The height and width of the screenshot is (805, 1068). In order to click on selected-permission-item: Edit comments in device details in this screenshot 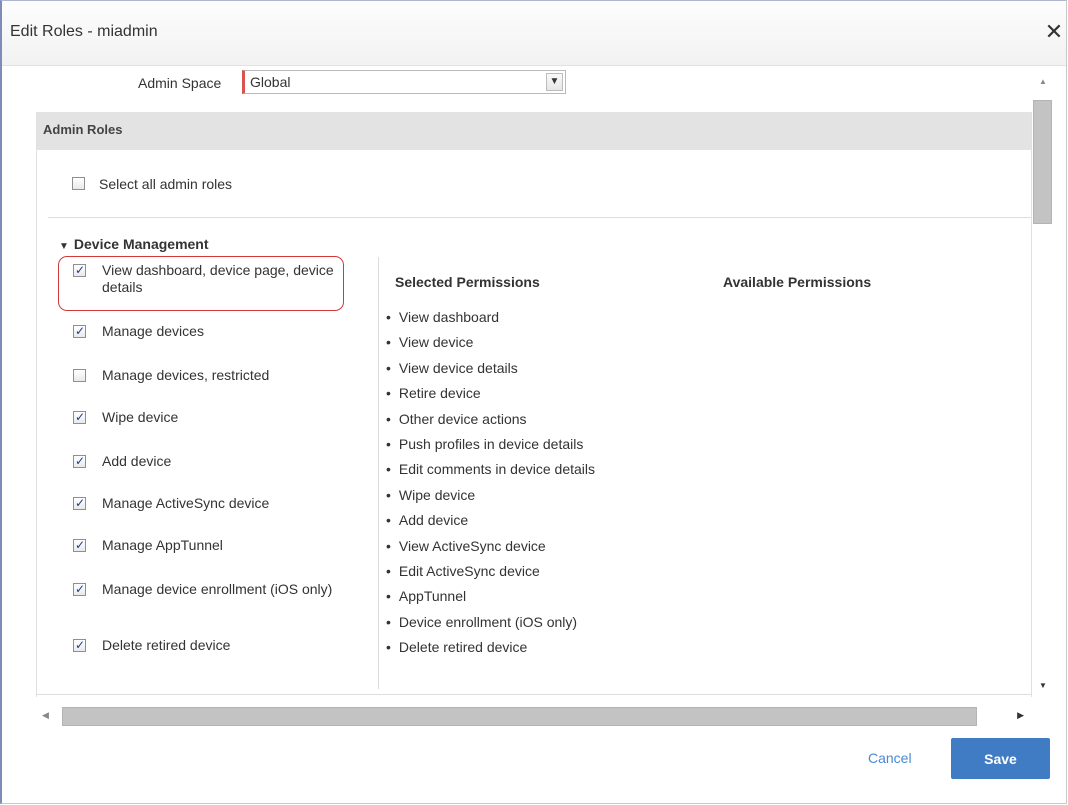, I will do `click(490, 474)`.